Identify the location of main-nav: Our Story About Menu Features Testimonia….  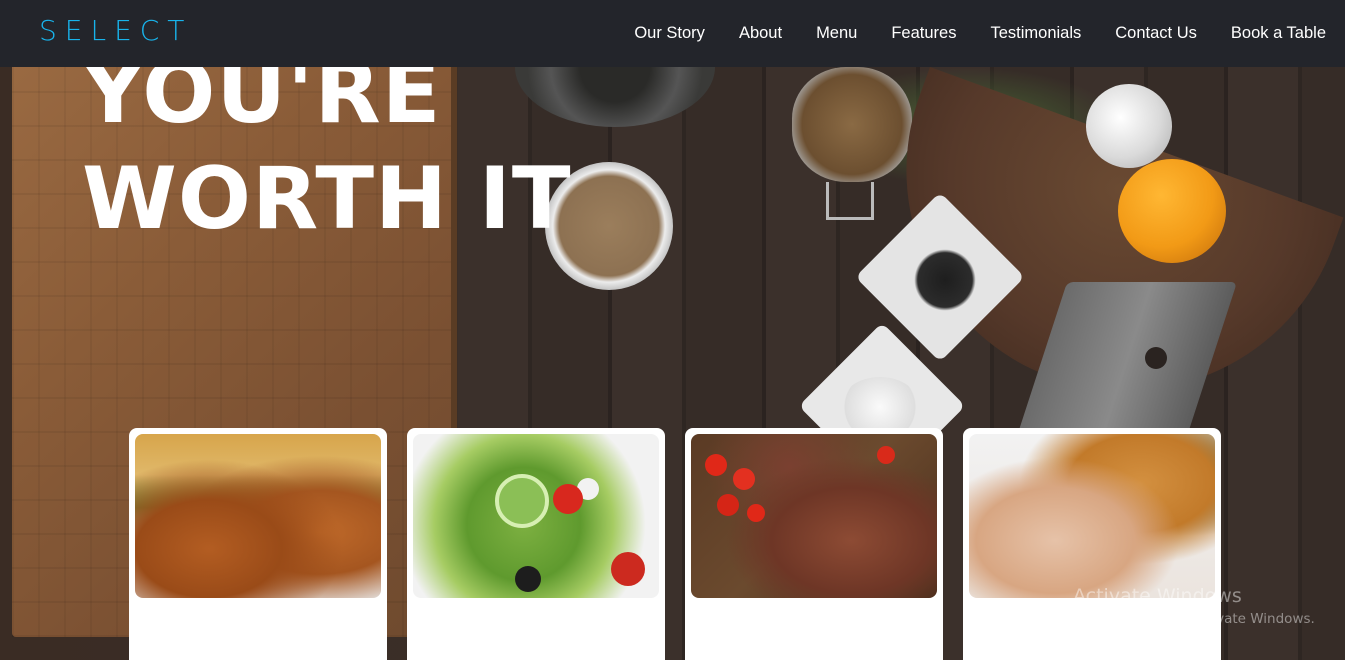
(963, 33).